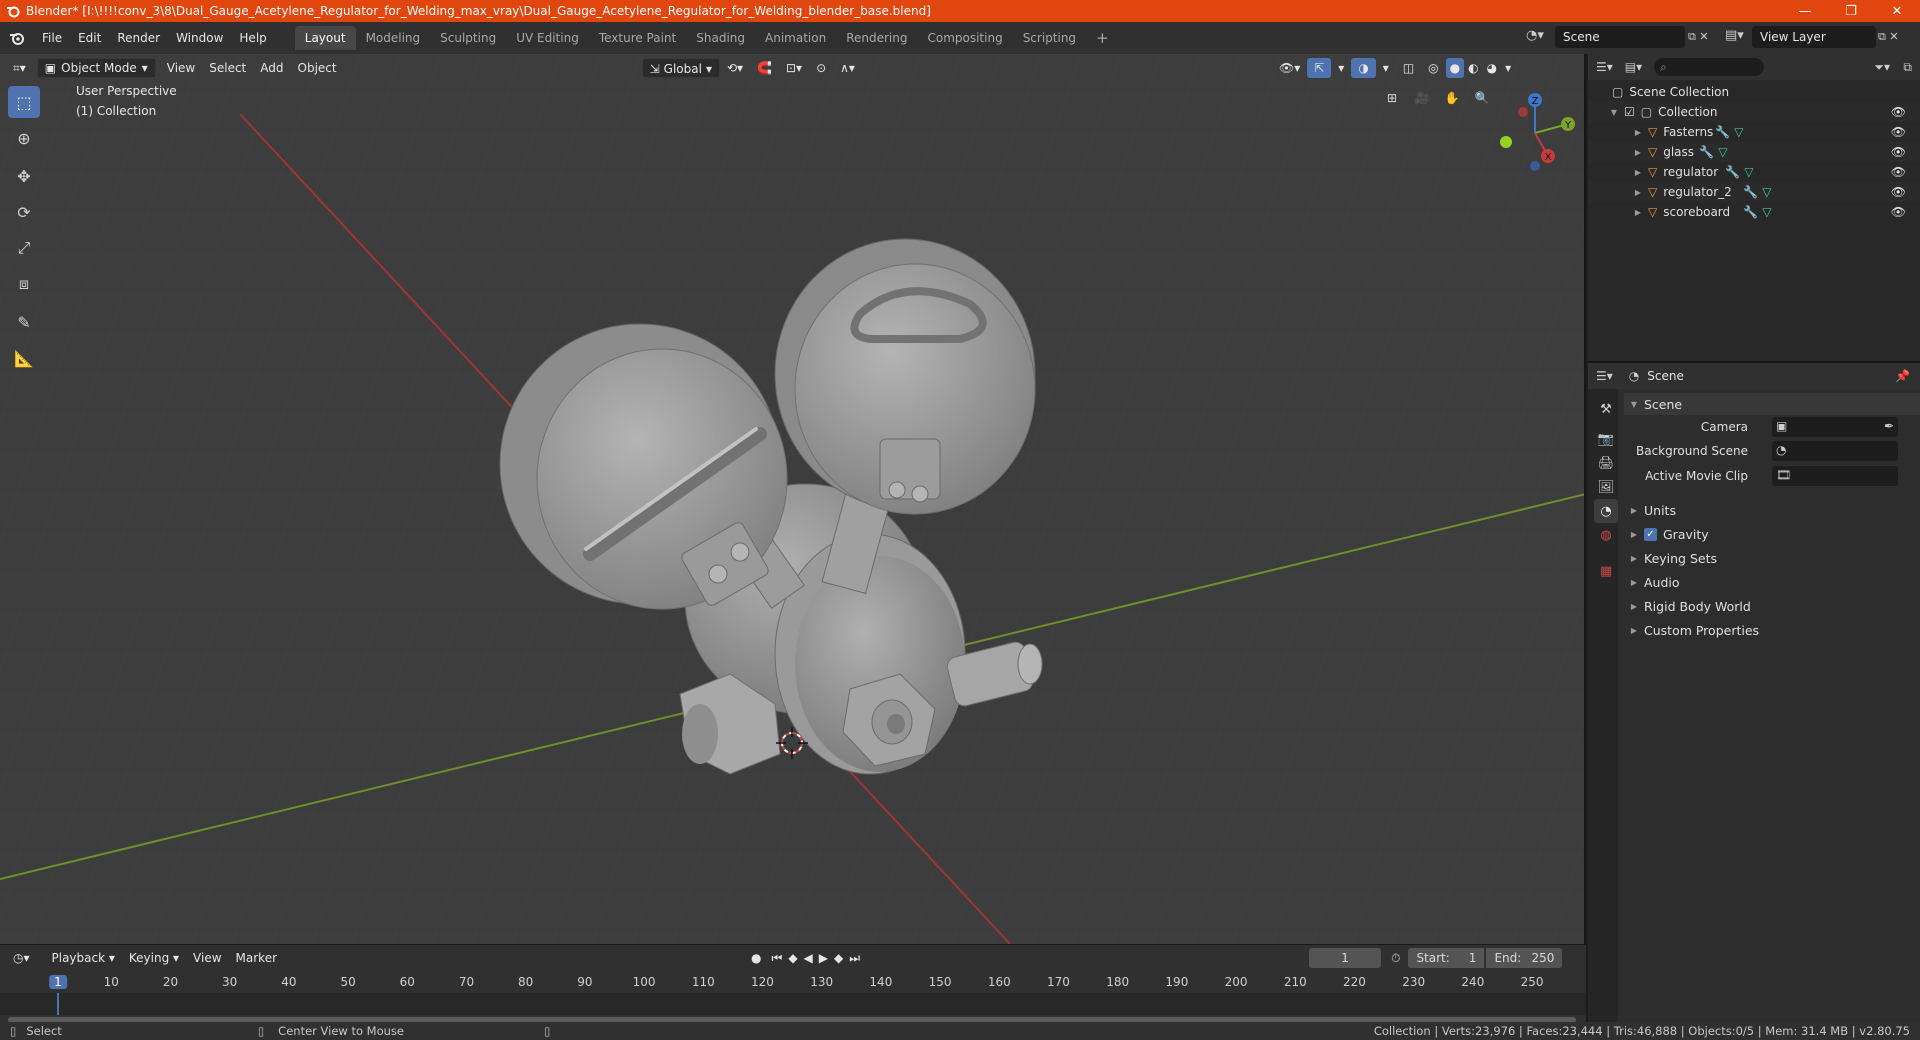  I want to click on record-button-icon: ●, so click(756, 958).